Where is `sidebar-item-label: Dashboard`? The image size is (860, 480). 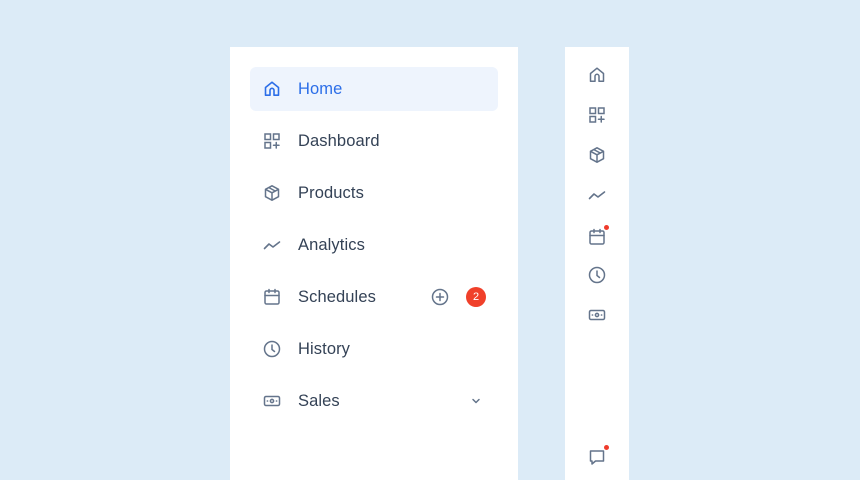
sidebar-item-label: Dashboard is located at coordinates (339, 140).